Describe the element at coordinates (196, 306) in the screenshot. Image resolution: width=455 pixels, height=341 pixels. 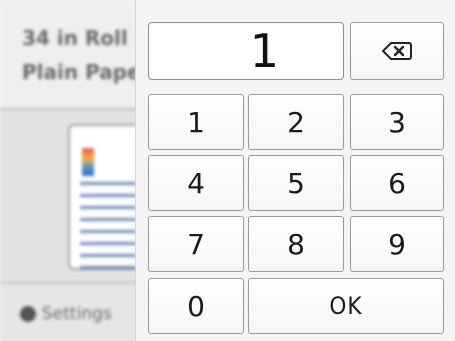
I see `key-0: 0` at that location.